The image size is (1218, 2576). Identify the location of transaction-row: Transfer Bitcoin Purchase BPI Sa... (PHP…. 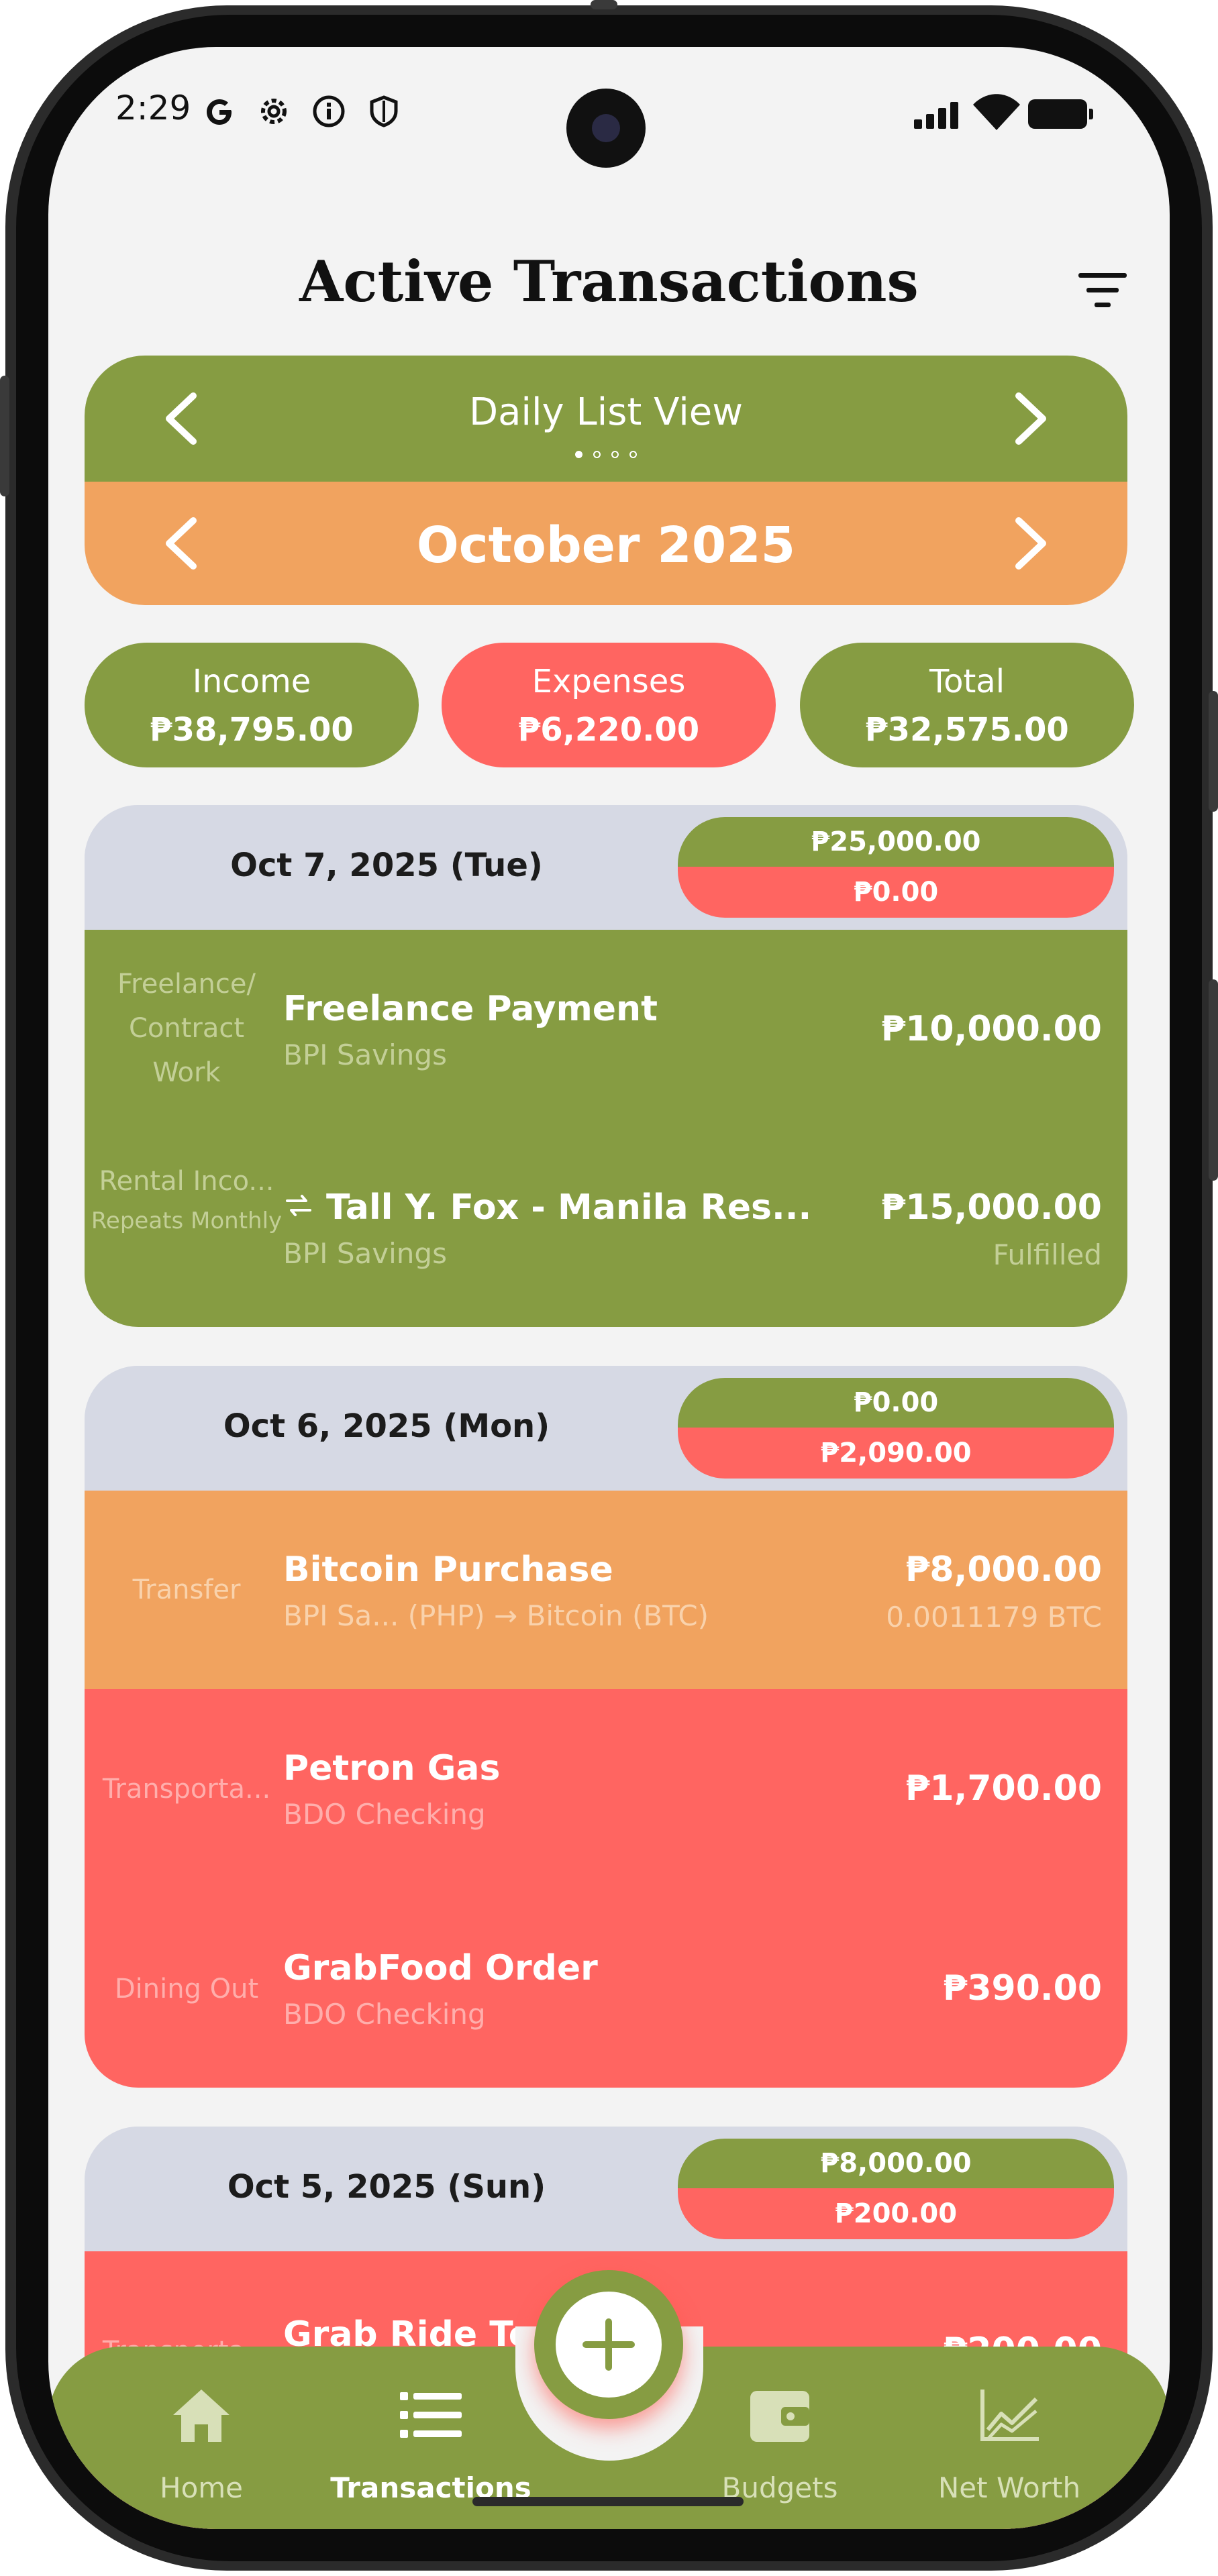
(606, 1590).